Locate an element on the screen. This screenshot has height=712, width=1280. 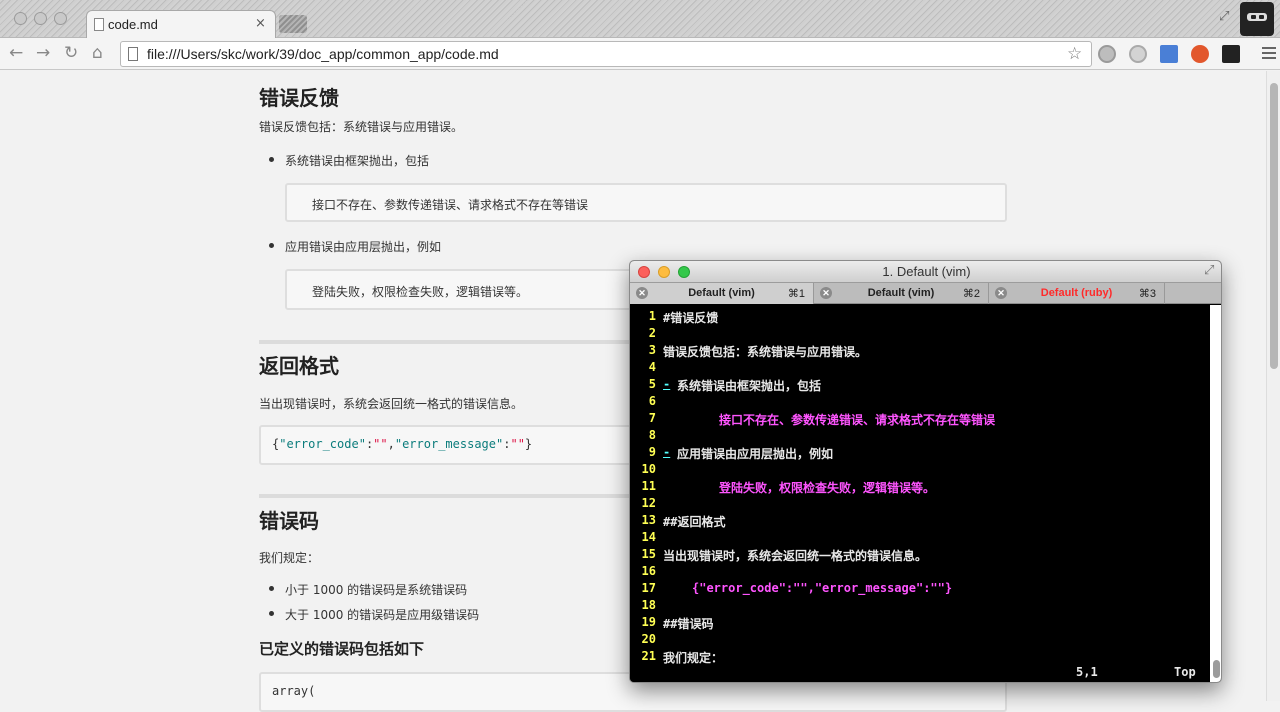
line-number: 2 is located at coordinates (652, 333).